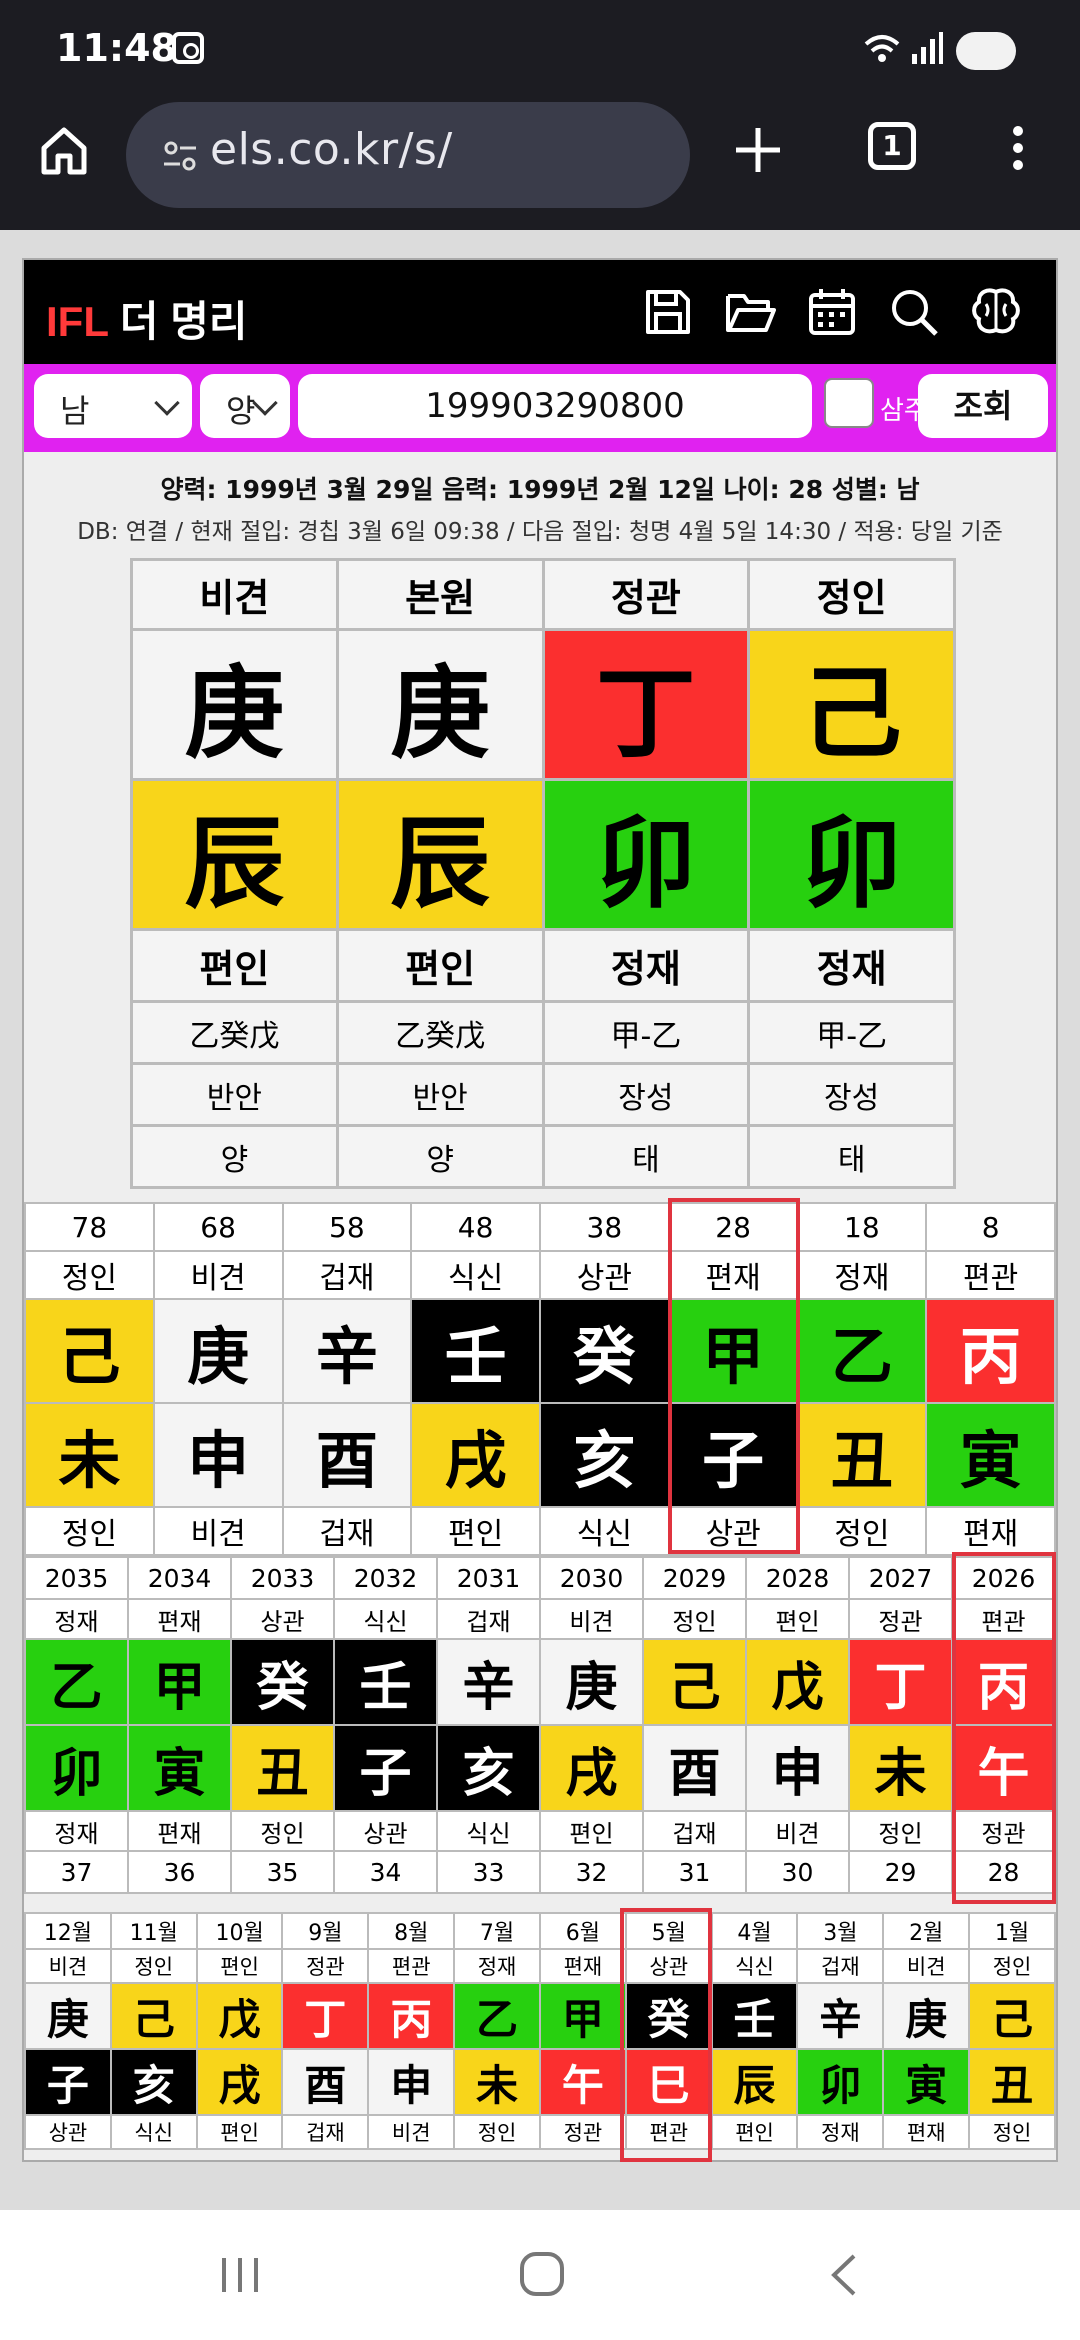  What do you see at coordinates (694, 1768) in the screenshot?
I see `seun-branch: 酉` at bounding box center [694, 1768].